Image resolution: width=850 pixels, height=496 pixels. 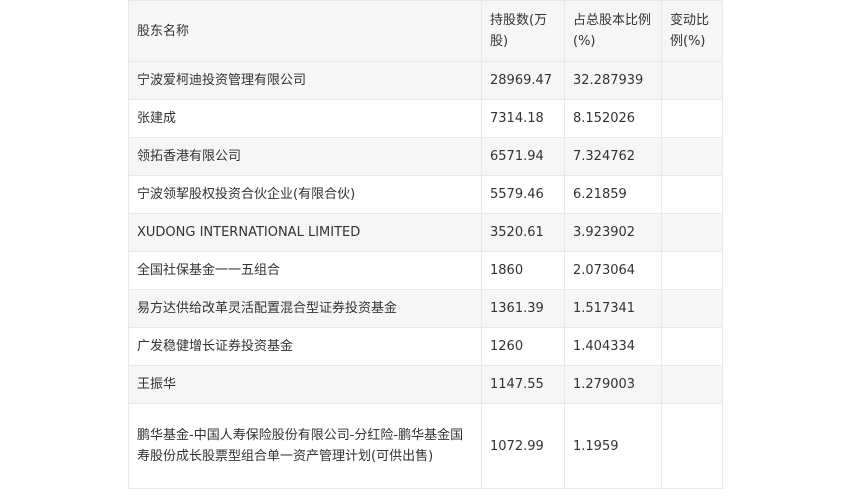 I want to click on cell-ratio: 1.1959, so click(x=613, y=446).